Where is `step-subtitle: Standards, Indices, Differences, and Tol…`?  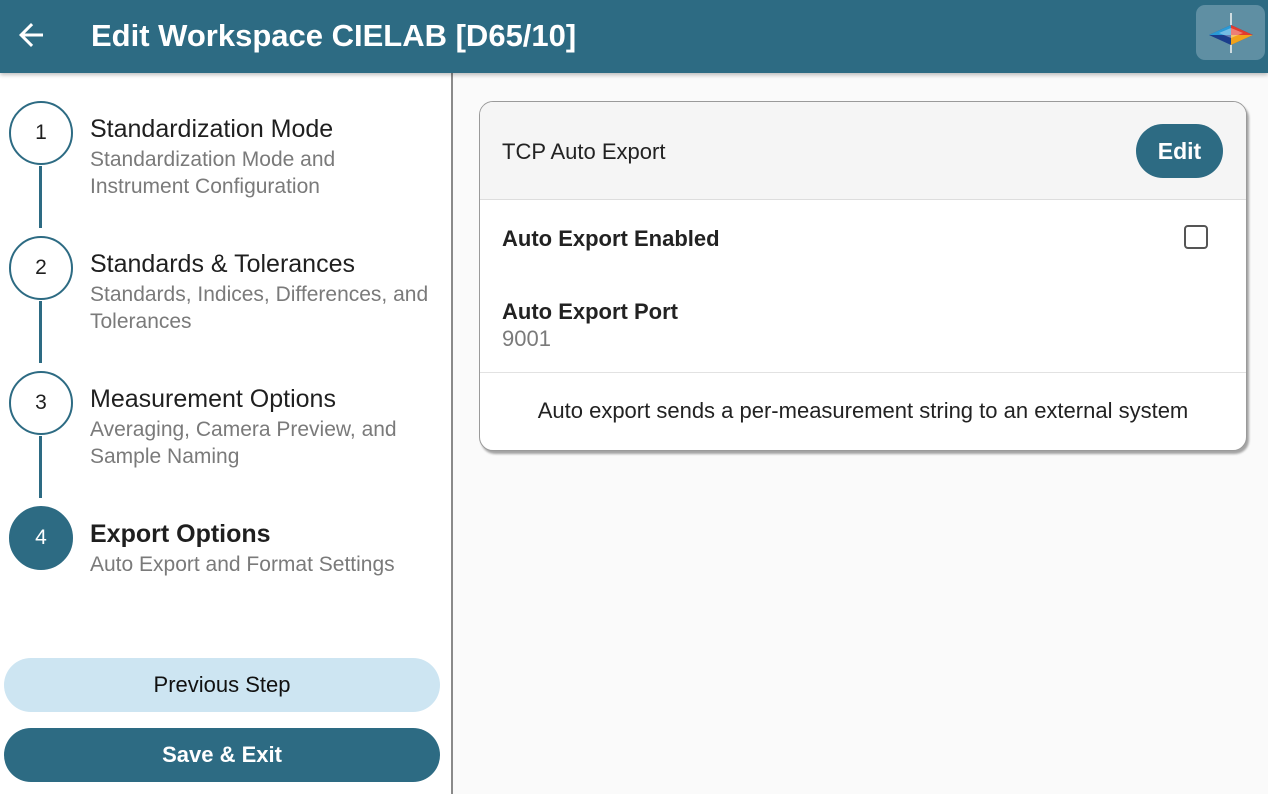 step-subtitle: Standards, Indices, Differences, and Tol… is located at coordinates (259, 308).